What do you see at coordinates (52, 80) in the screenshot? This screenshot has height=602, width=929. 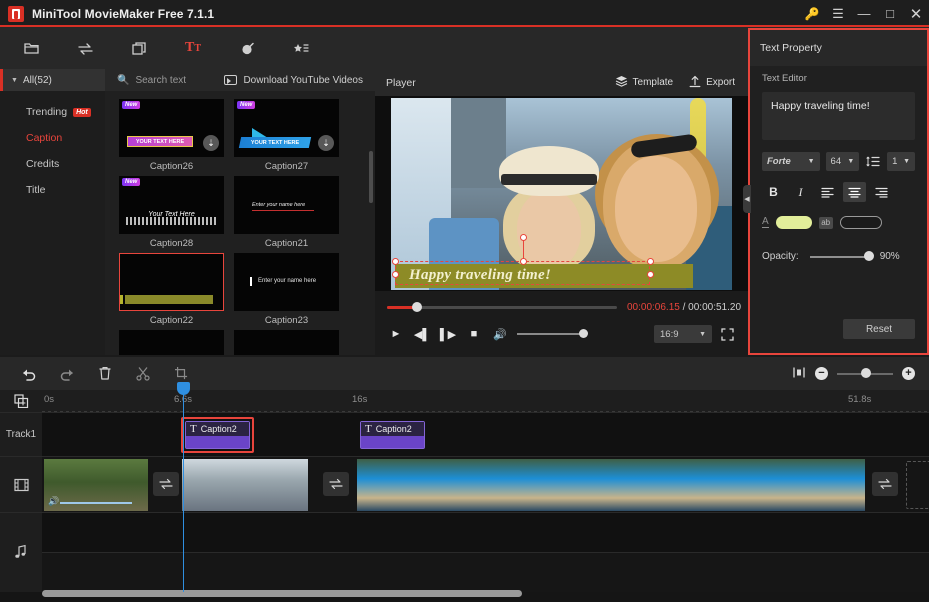 I see `library-all-filter: ▼ All(52)` at bounding box center [52, 80].